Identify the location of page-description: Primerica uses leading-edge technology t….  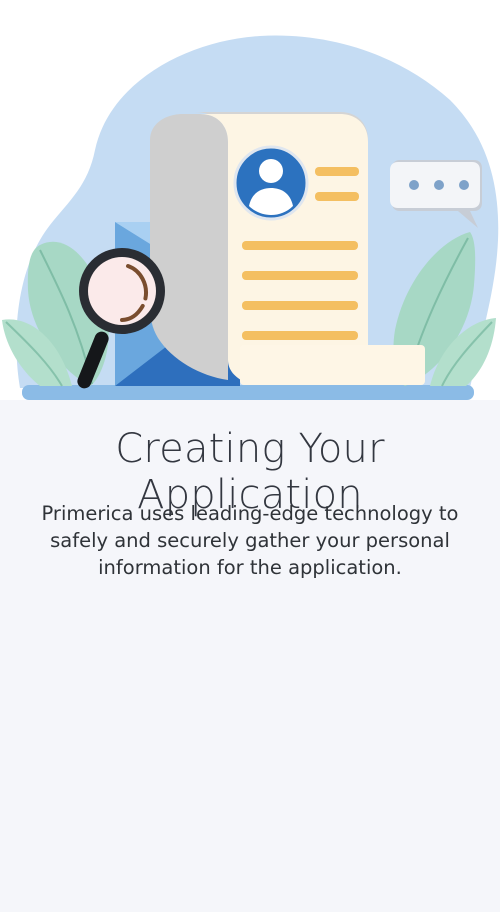
(250, 540).